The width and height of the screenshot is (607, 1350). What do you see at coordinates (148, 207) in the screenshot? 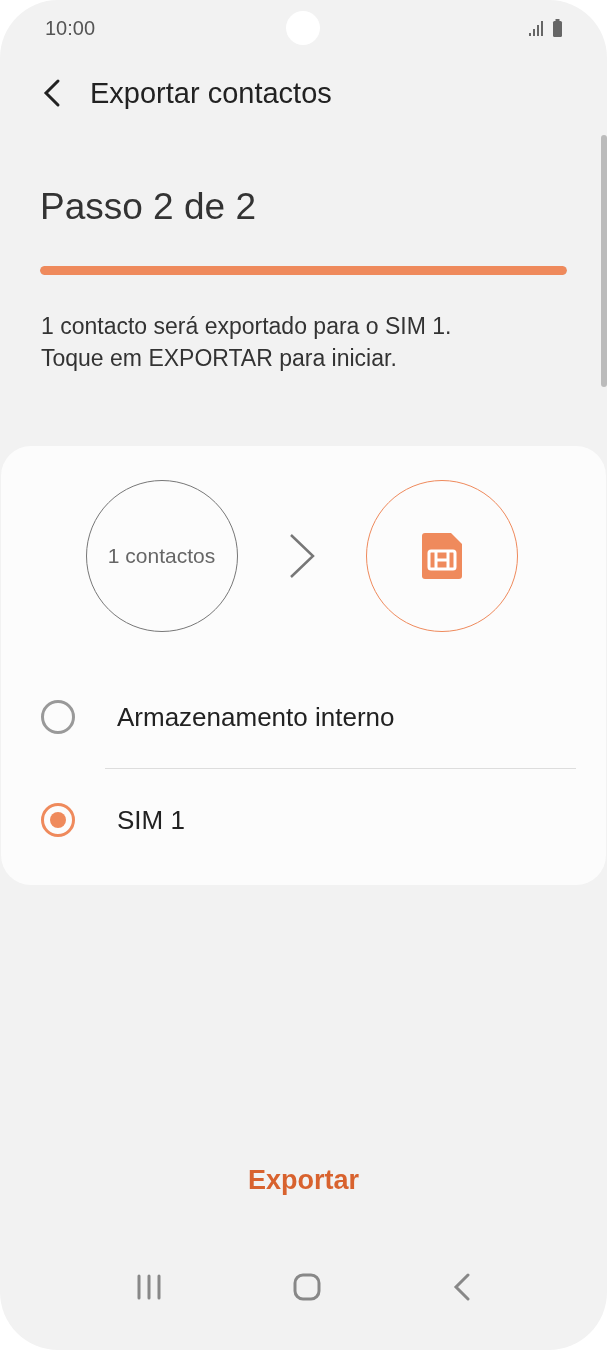
I see `step-title: Passo 2 de 2` at bounding box center [148, 207].